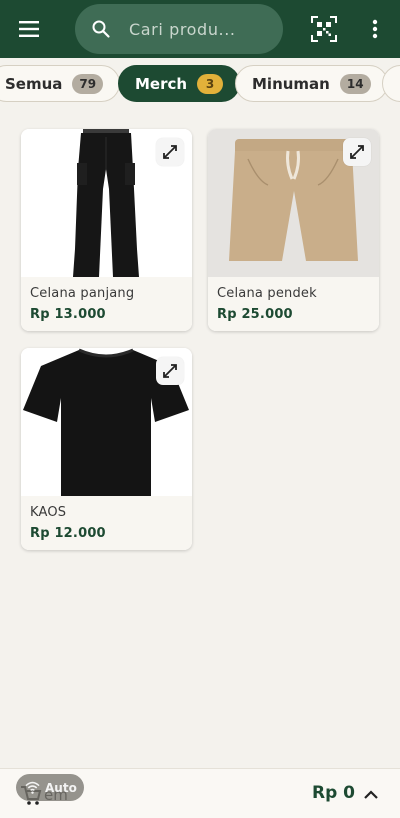 This screenshot has height=818, width=400. I want to click on chip-label: Minuman, so click(291, 83).